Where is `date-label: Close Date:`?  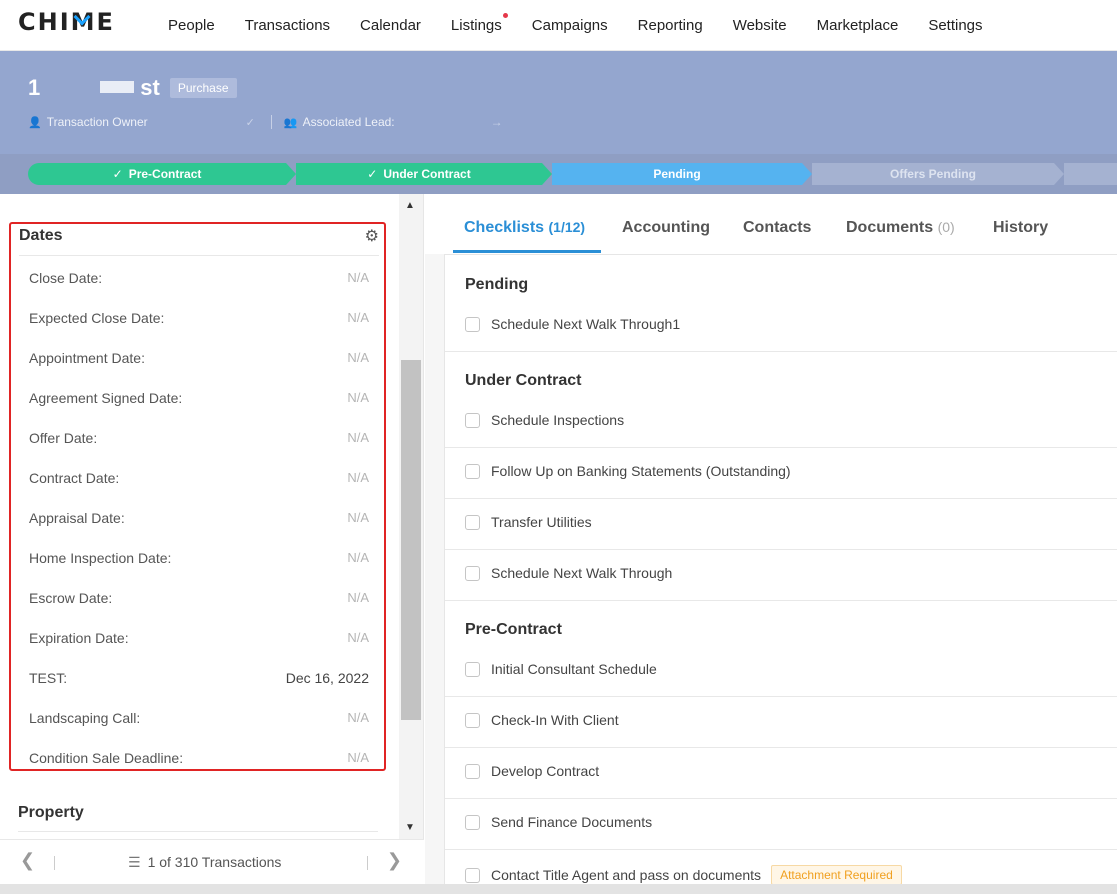 date-label: Close Date: is located at coordinates (66, 278).